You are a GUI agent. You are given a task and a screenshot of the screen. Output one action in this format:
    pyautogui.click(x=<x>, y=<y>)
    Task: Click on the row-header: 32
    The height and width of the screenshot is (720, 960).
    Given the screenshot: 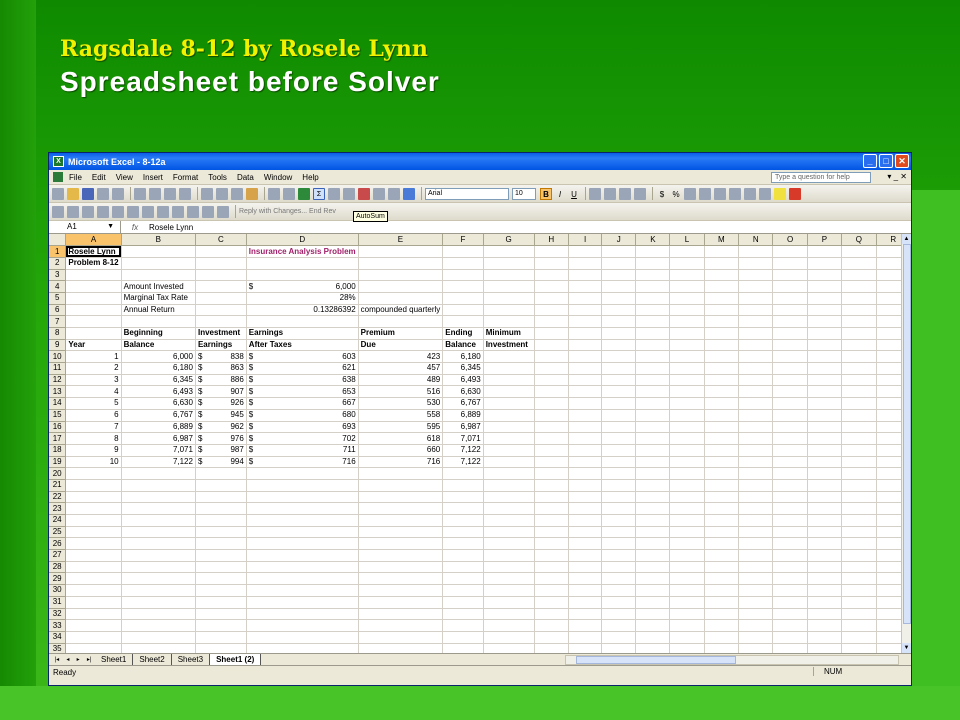 What is the action you would take?
    pyautogui.click(x=58, y=614)
    